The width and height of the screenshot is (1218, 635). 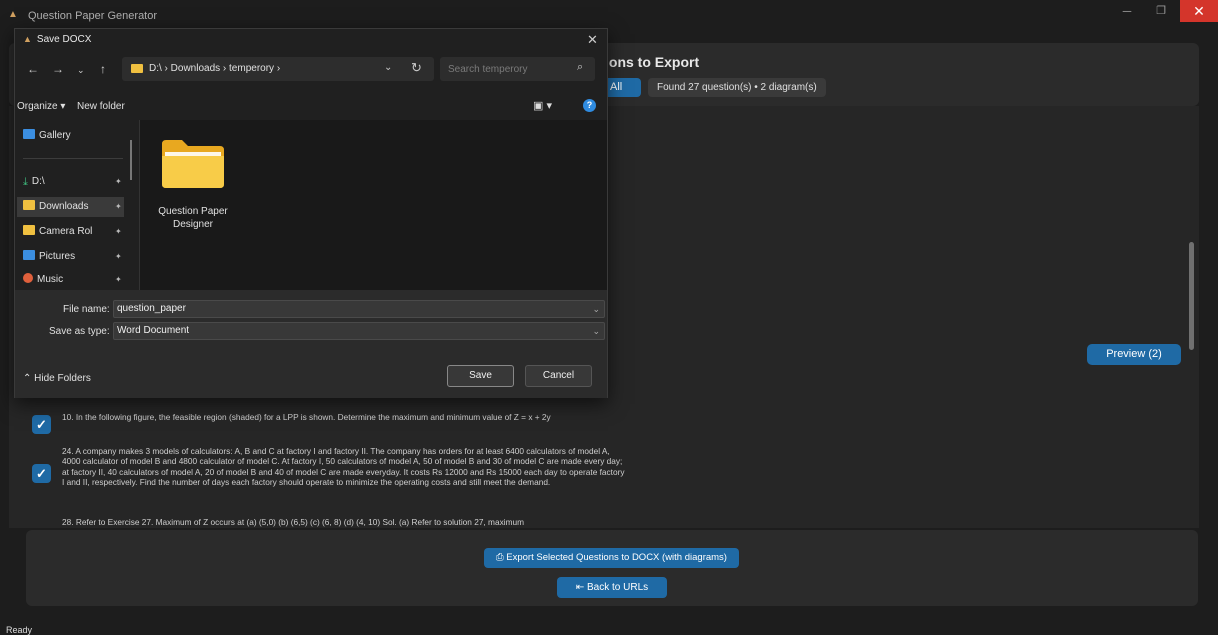 I want to click on status-text: Ready, so click(x=19, y=630).